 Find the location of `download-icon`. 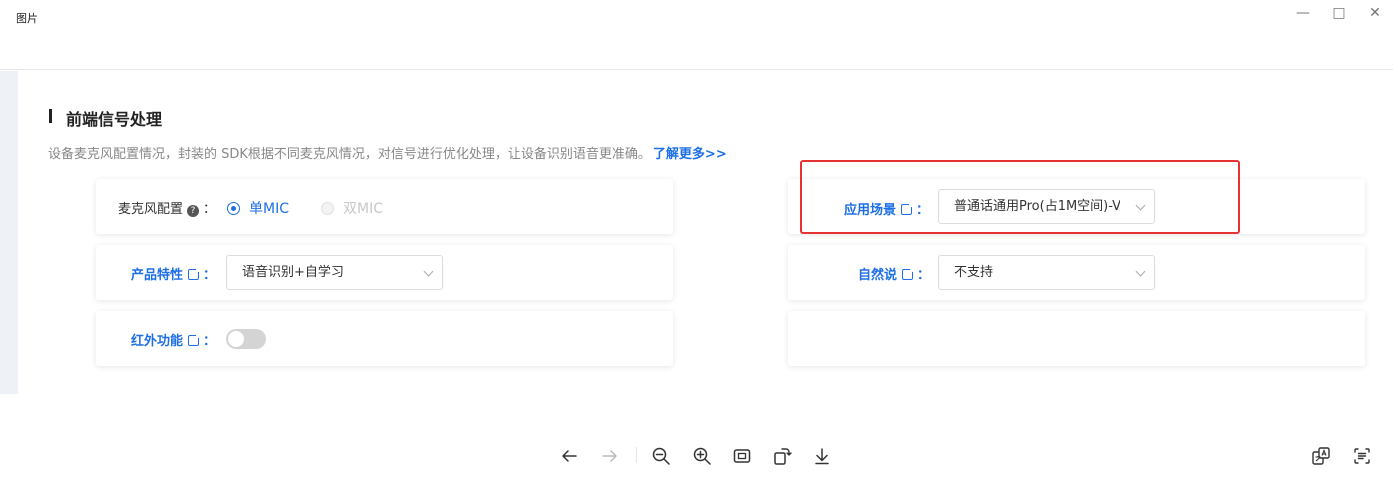

download-icon is located at coordinates (822, 456).